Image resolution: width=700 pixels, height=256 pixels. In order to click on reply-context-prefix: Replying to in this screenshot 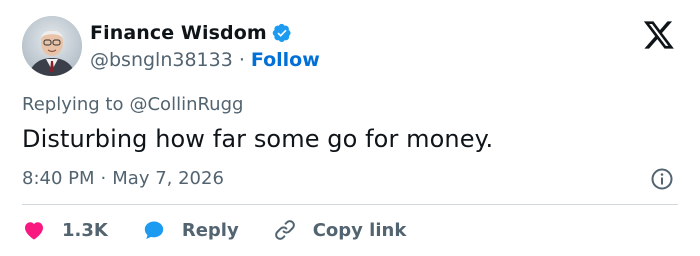, I will do `click(73, 104)`.